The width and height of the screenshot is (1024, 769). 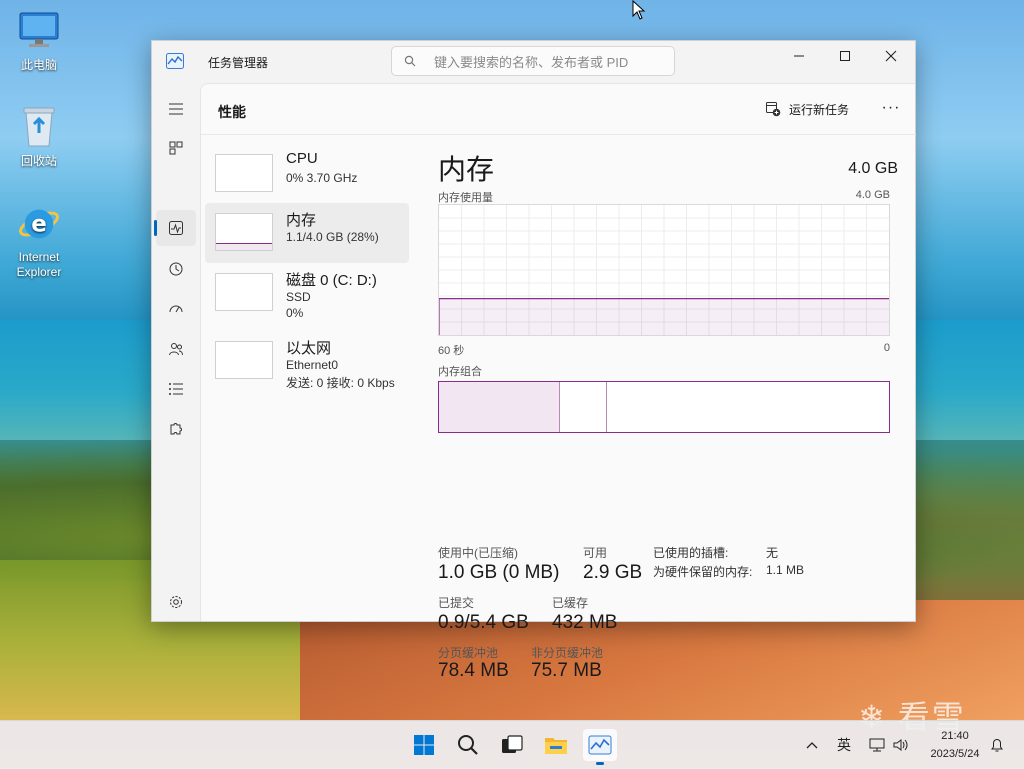 I want to click on performance-icon, so click(x=176, y=228).